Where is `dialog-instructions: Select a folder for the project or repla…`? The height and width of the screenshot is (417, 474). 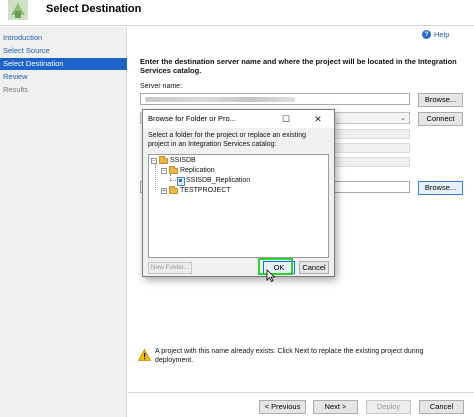
dialog-instructions: Select a folder for the project or repla… is located at coordinates (227, 140).